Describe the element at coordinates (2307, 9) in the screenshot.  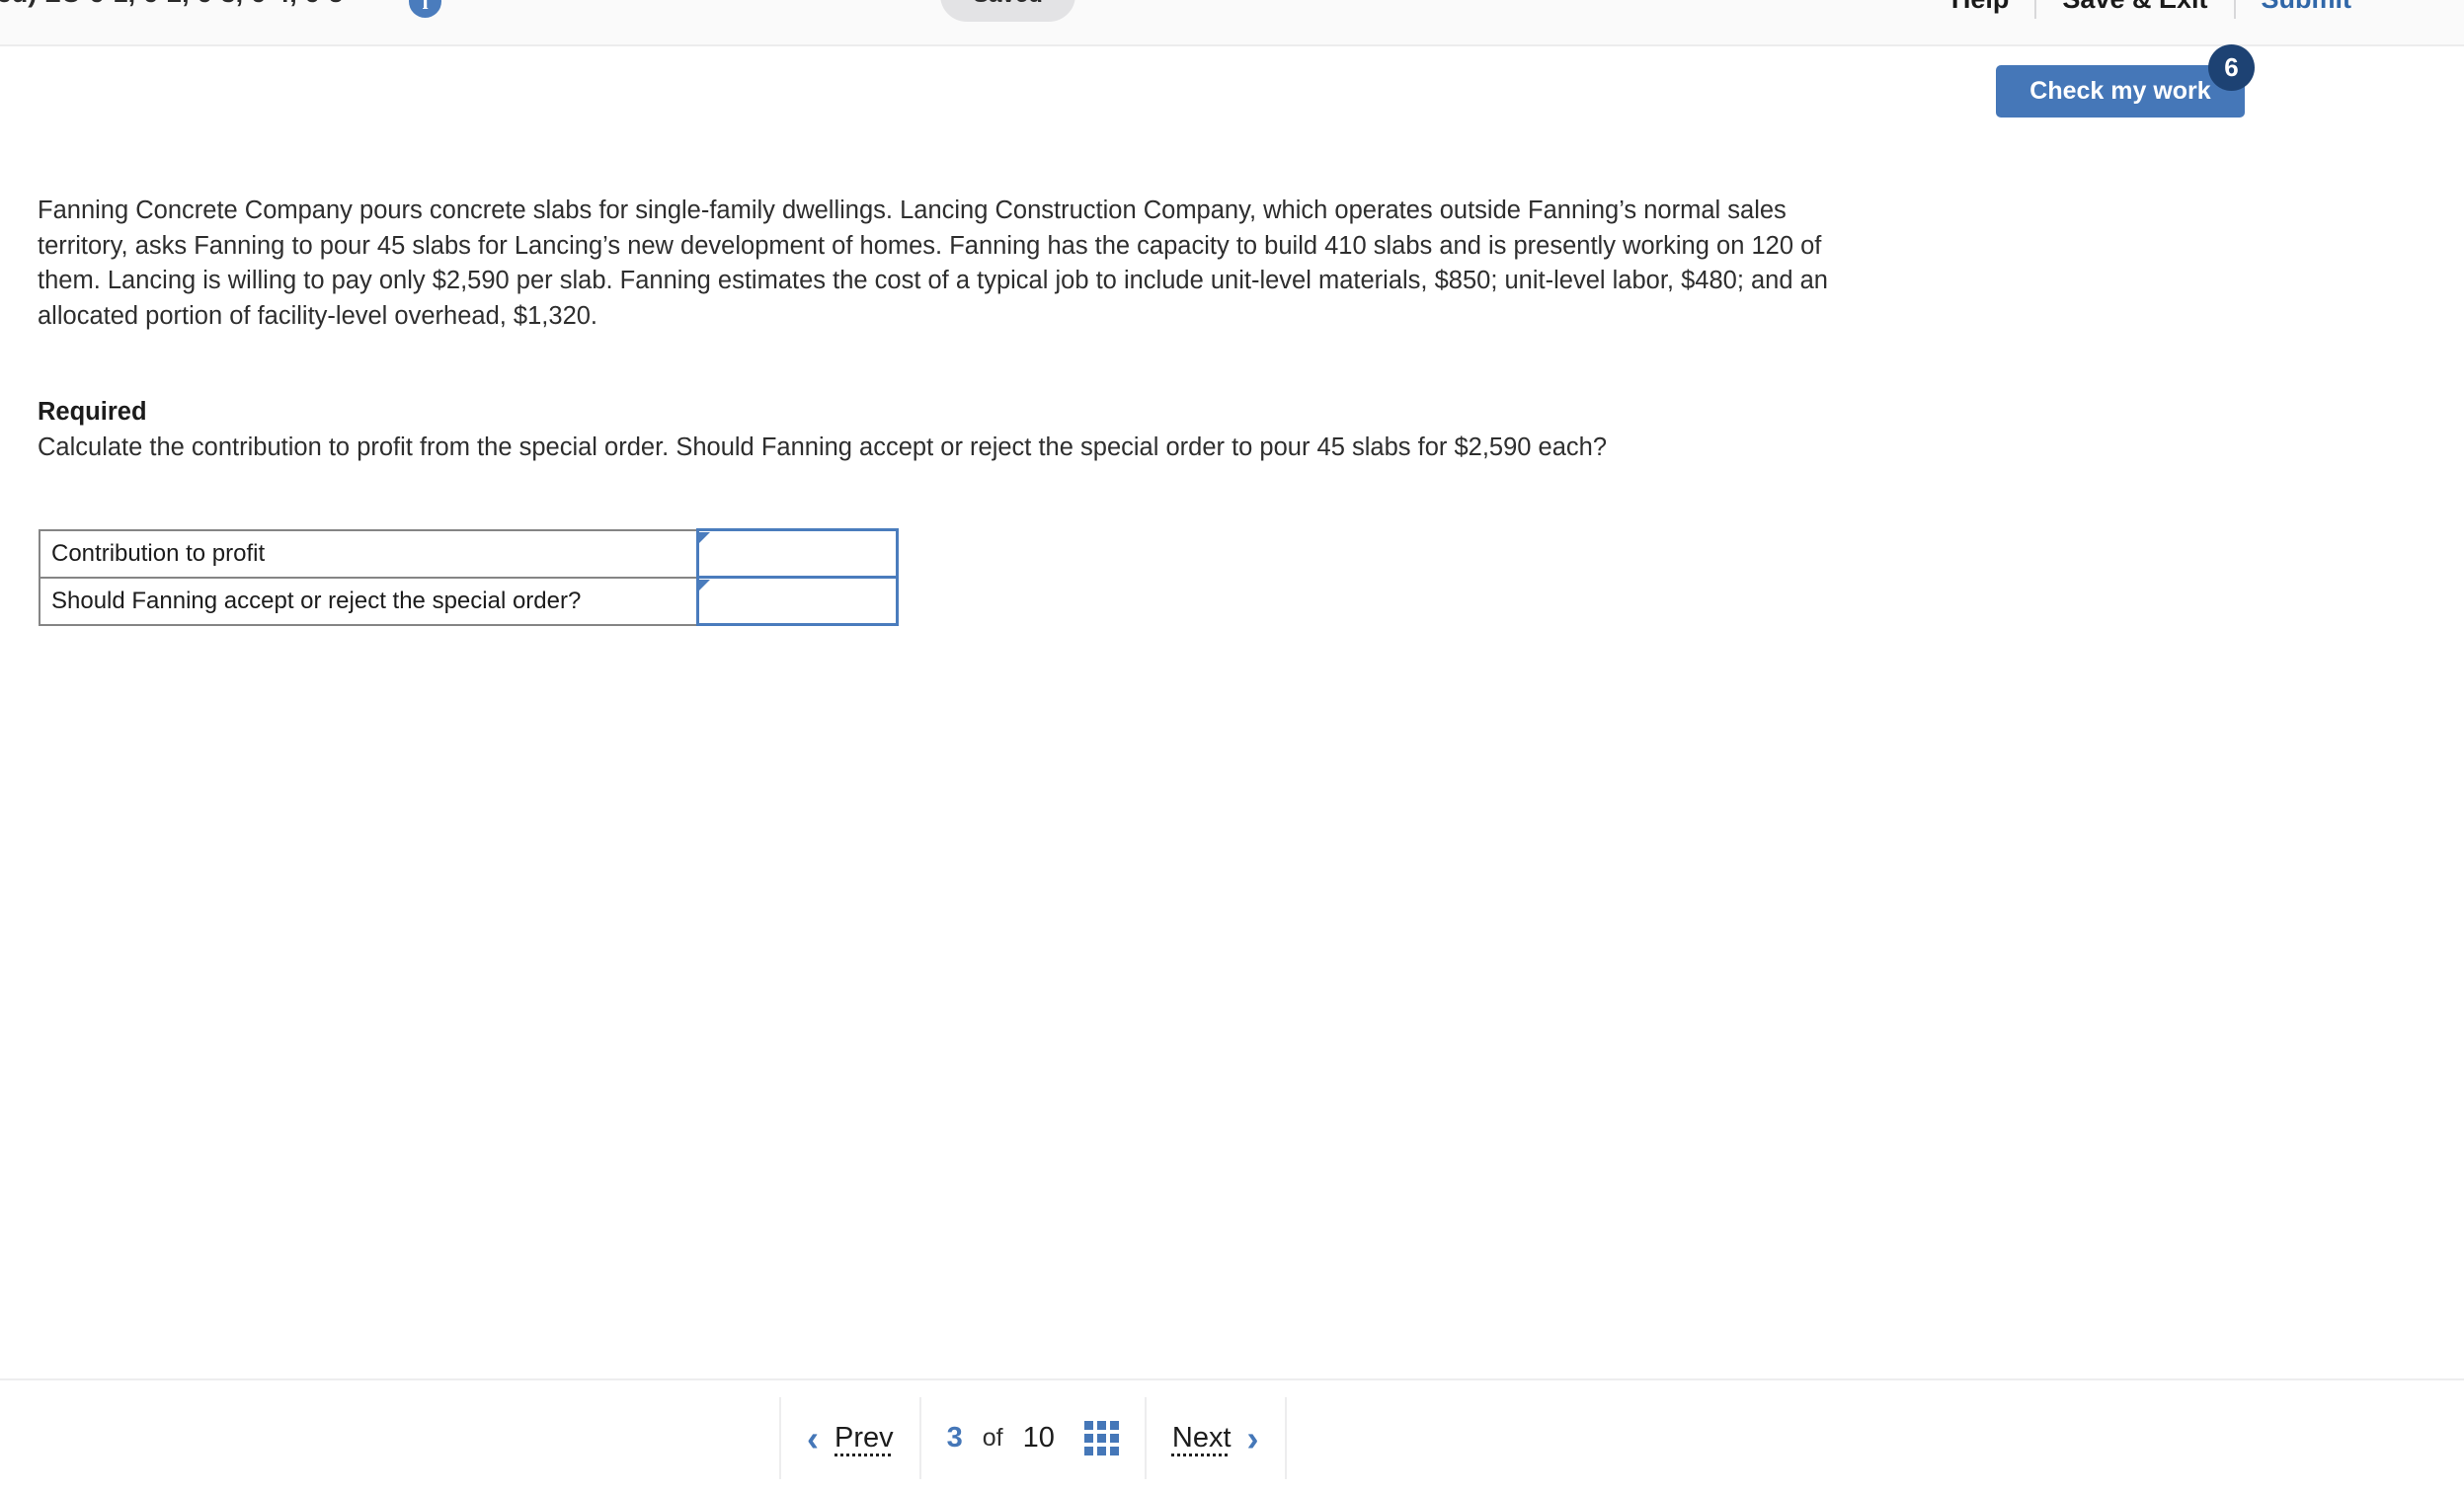
I see `submit-button: Submit` at that location.